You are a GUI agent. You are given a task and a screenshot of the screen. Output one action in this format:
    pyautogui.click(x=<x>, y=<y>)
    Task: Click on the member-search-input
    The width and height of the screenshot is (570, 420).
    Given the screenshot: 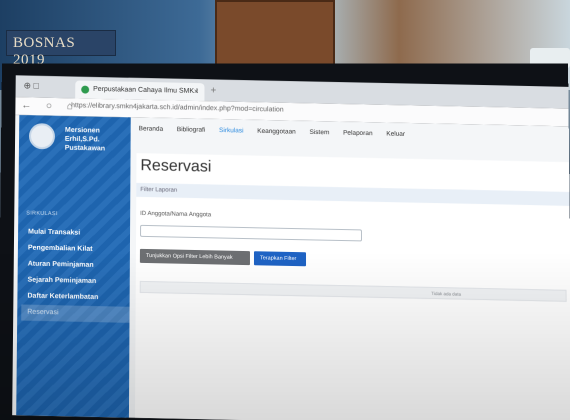 What is the action you would take?
    pyautogui.click(x=251, y=233)
    